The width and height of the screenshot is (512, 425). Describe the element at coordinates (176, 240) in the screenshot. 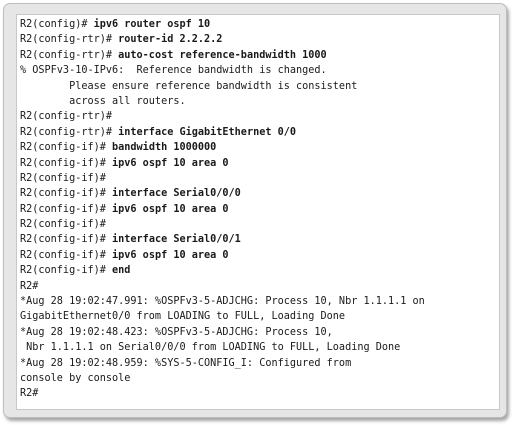

I see `line-command: interface Serial0/0/1` at that location.